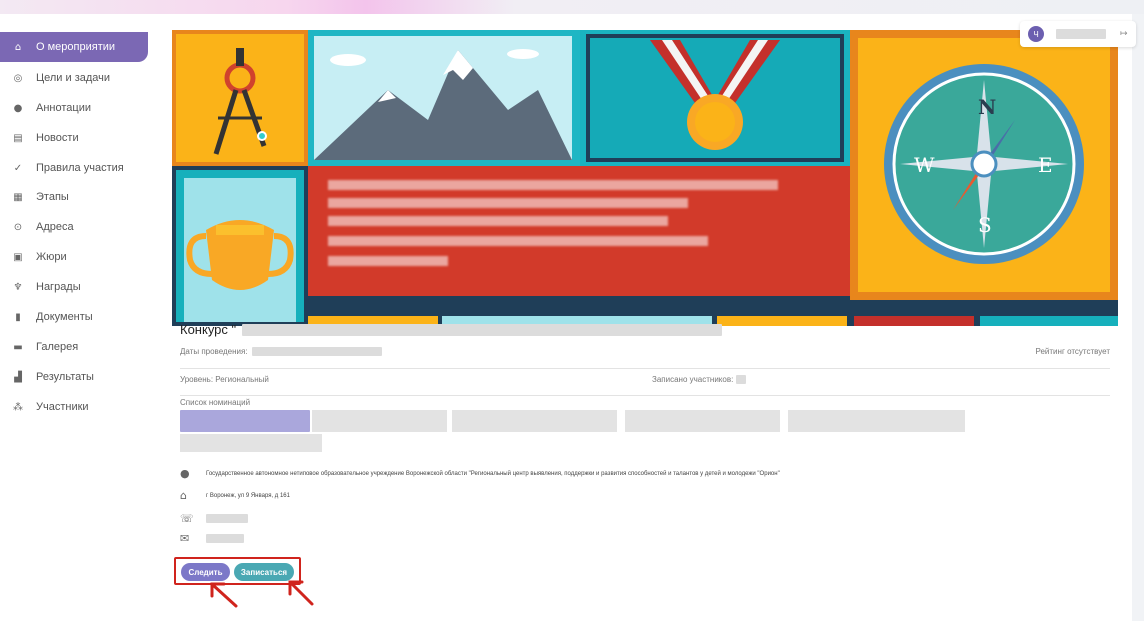  I want to click on follow-button: Следить, so click(205, 572).